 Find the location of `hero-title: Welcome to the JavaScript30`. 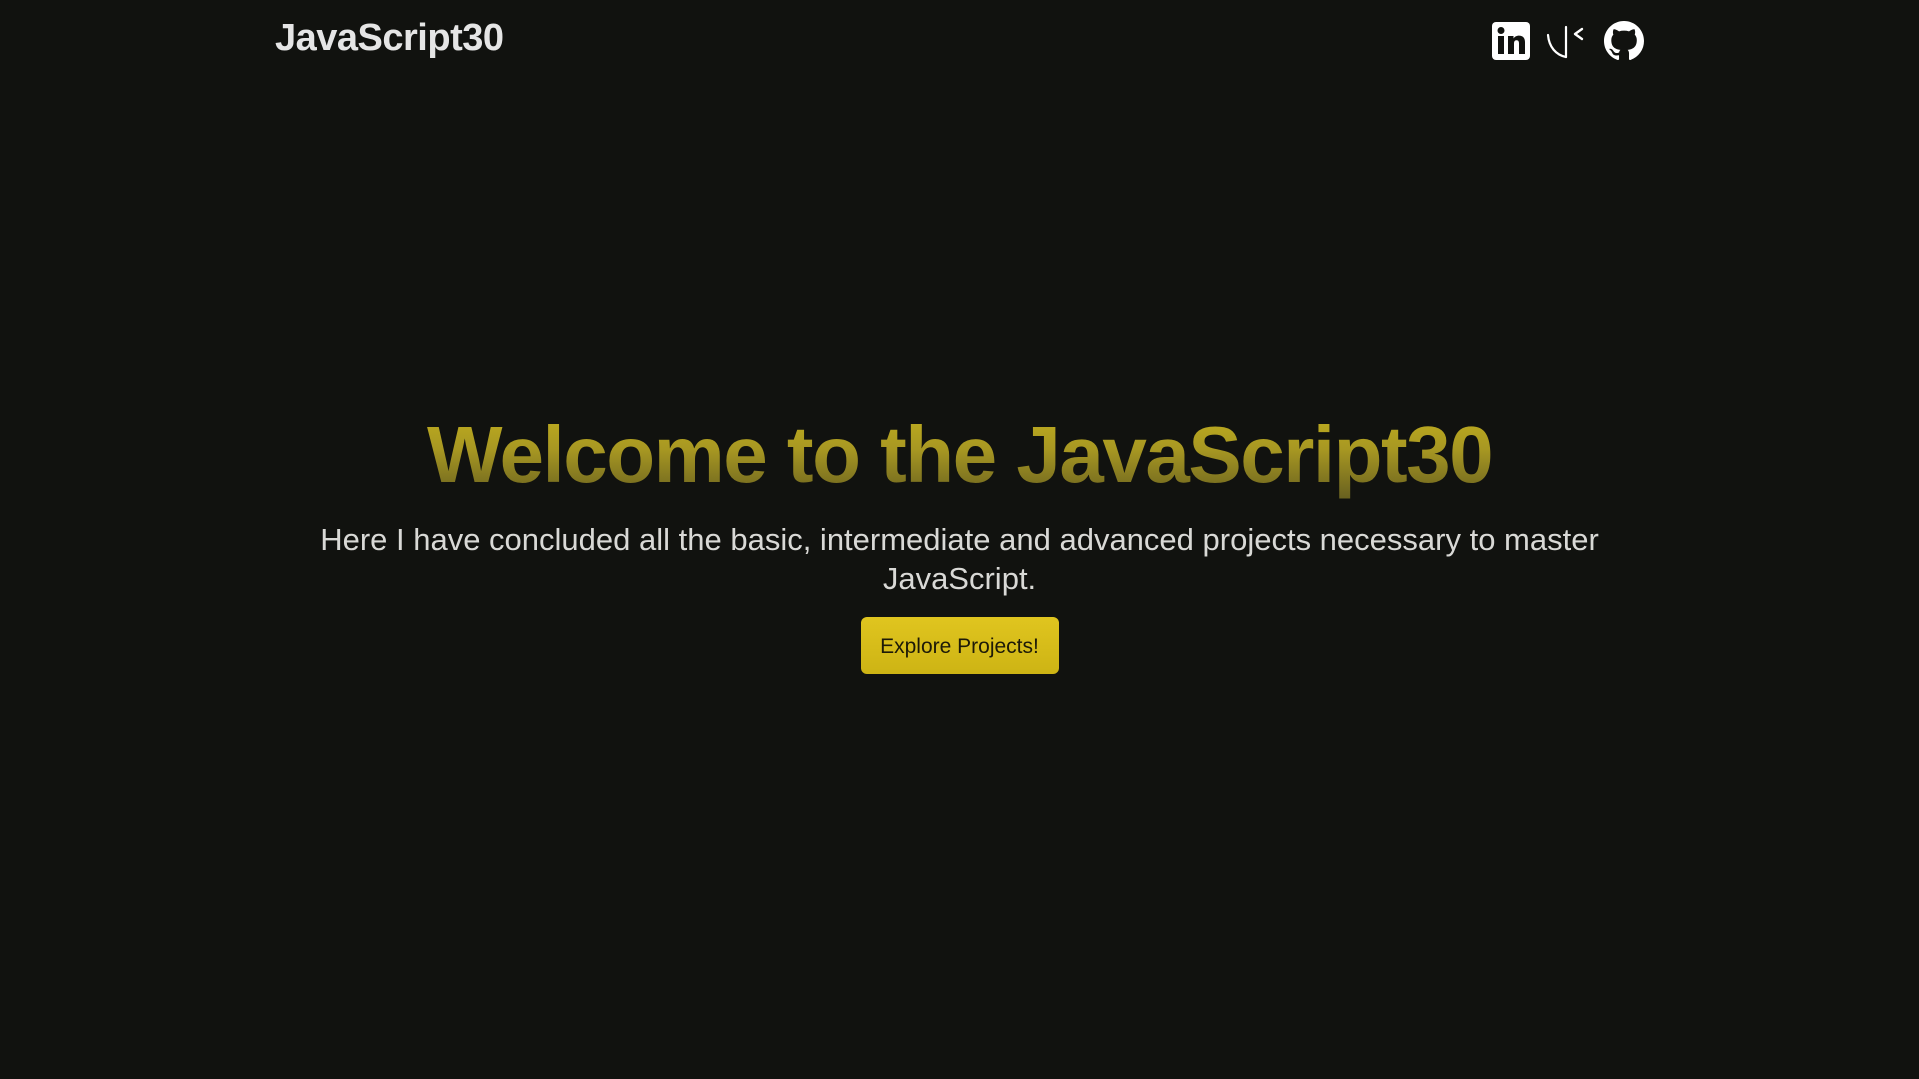

hero-title: Welcome to the JavaScript30 is located at coordinates (959, 455).